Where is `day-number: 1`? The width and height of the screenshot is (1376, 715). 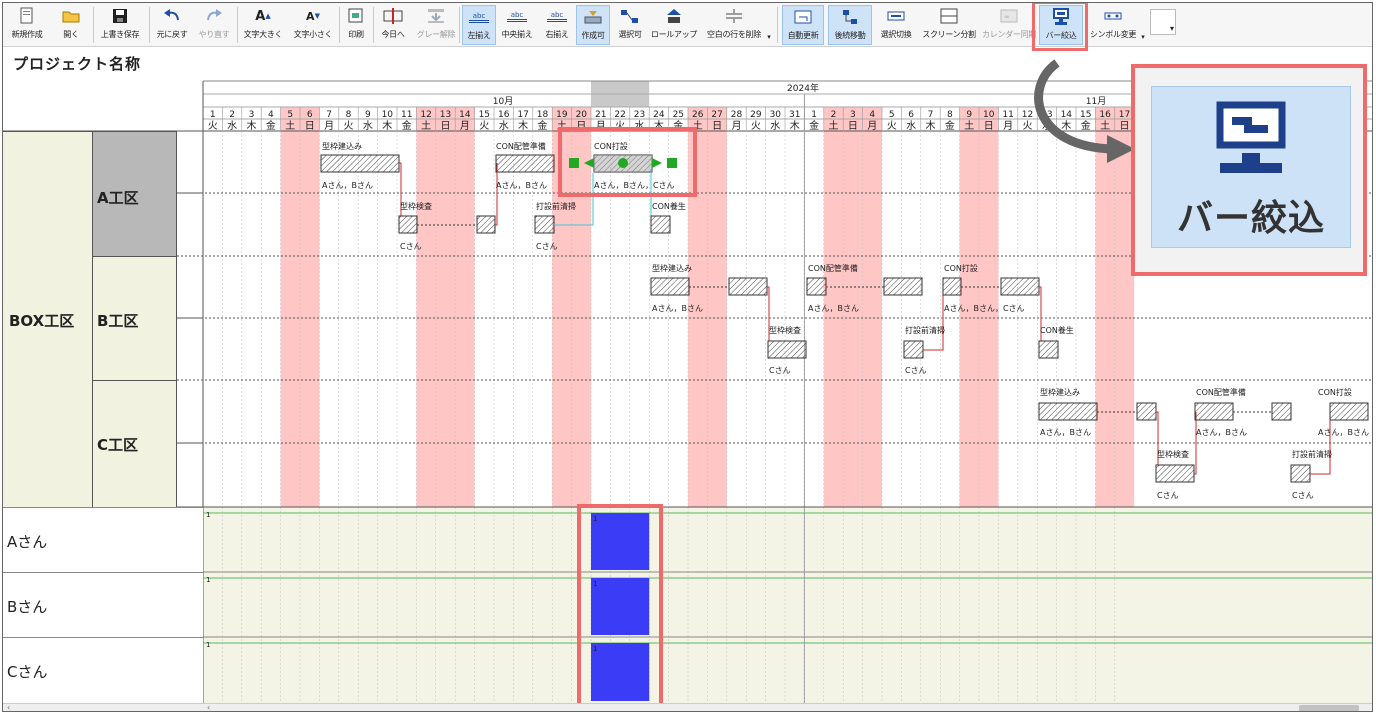 day-number: 1 is located at coordinates (213, 115).